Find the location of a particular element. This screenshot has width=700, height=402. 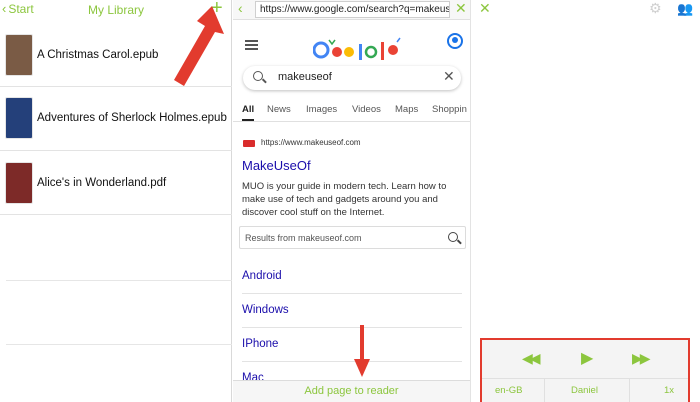

rewind-icon: ◀◀ is located at coordinates (531, 358).